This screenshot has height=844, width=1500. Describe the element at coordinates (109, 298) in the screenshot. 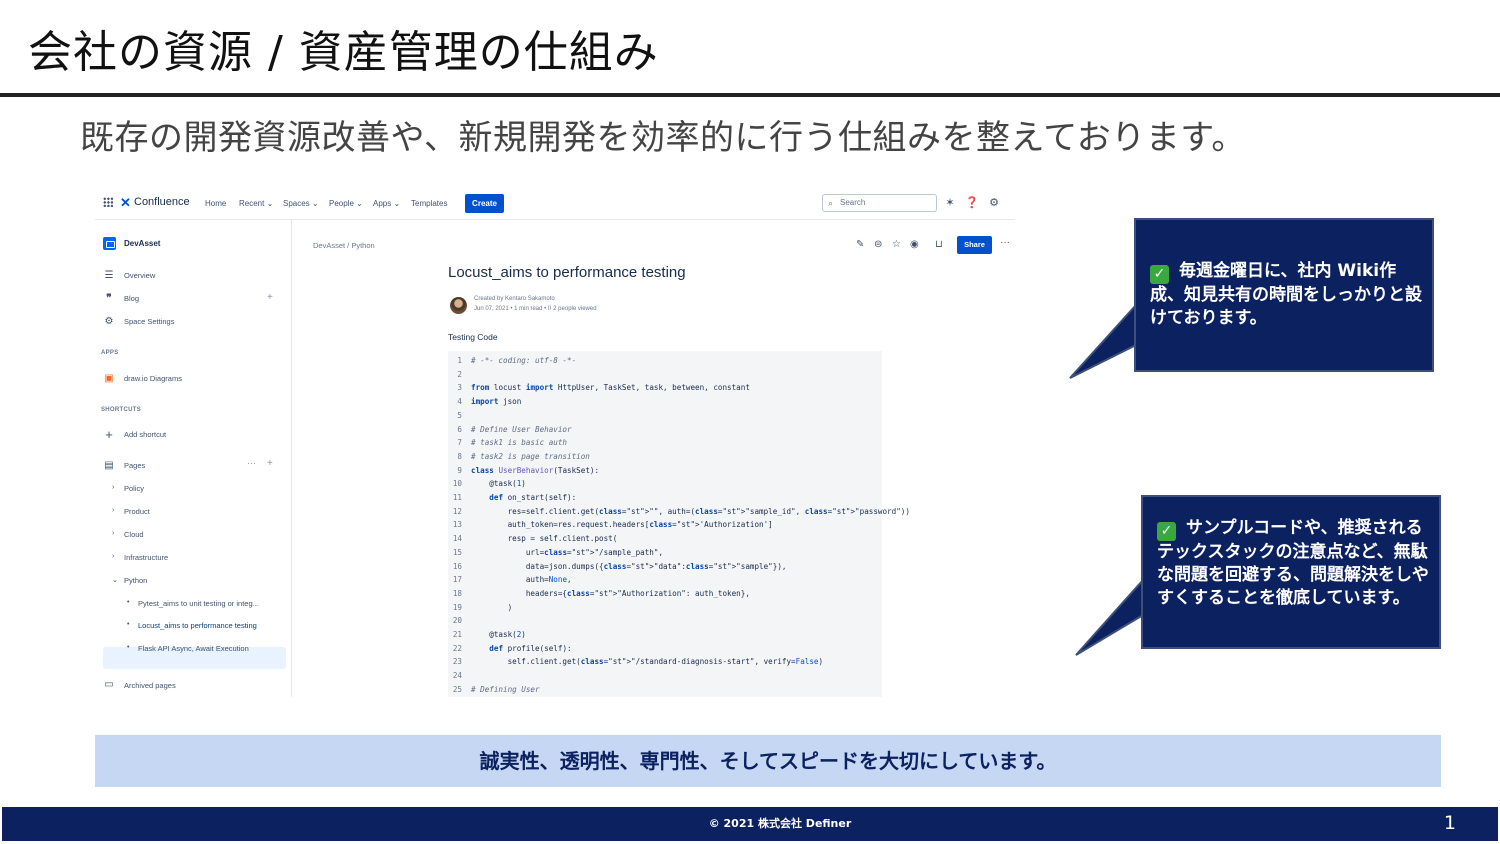

I see `blog-icon: ❞` at that location.